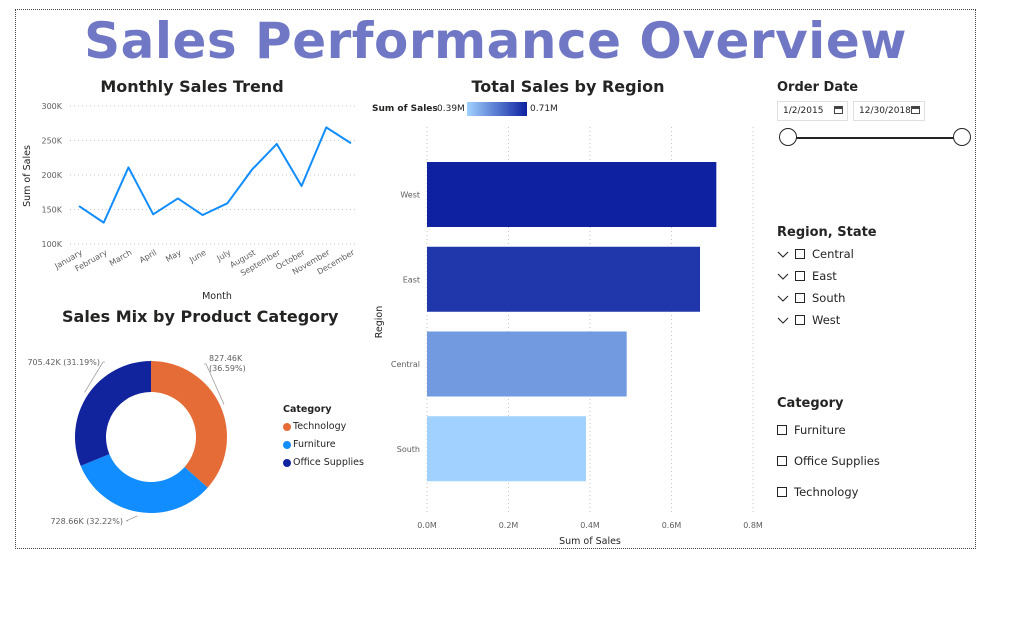 This screenshot has height=631, width=1025. I want to click on category-slicer-item-furniture: Furniture, so click(811, 430).